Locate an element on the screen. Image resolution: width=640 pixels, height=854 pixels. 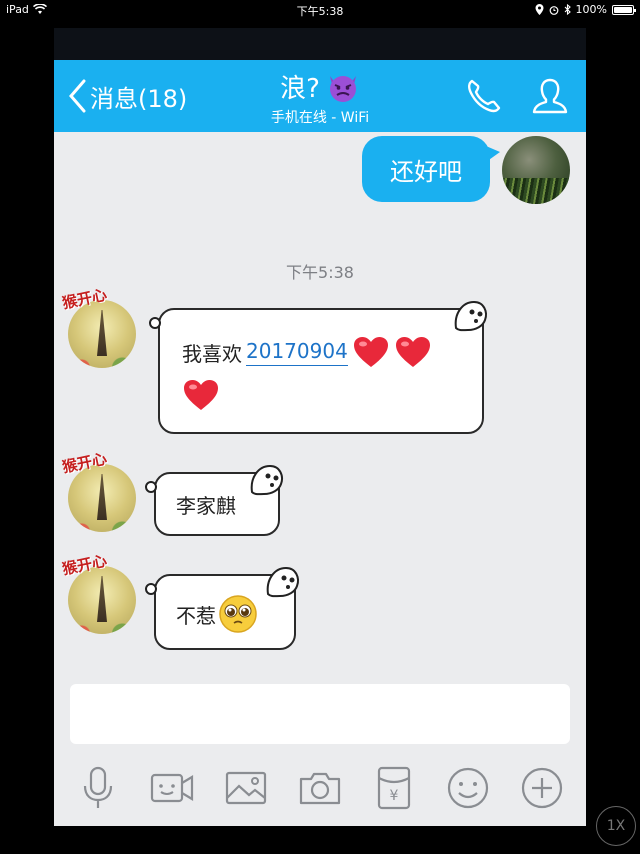
outgoing-message-bubble: 还好吧 is located at coordinates (431, 169).